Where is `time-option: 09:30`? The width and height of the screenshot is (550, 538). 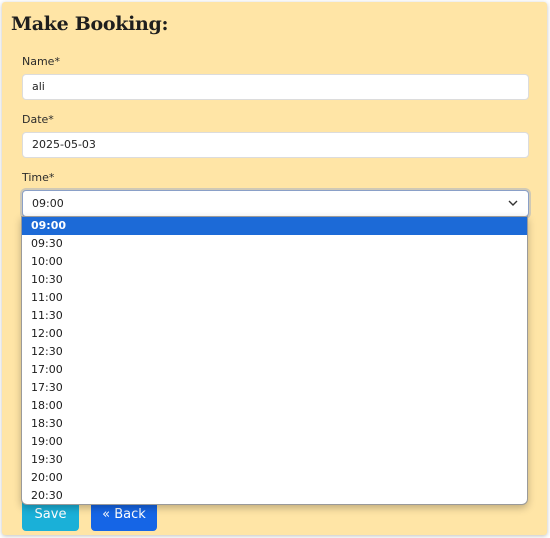
time-option: 09:30 is located at coordinates (274, 244).